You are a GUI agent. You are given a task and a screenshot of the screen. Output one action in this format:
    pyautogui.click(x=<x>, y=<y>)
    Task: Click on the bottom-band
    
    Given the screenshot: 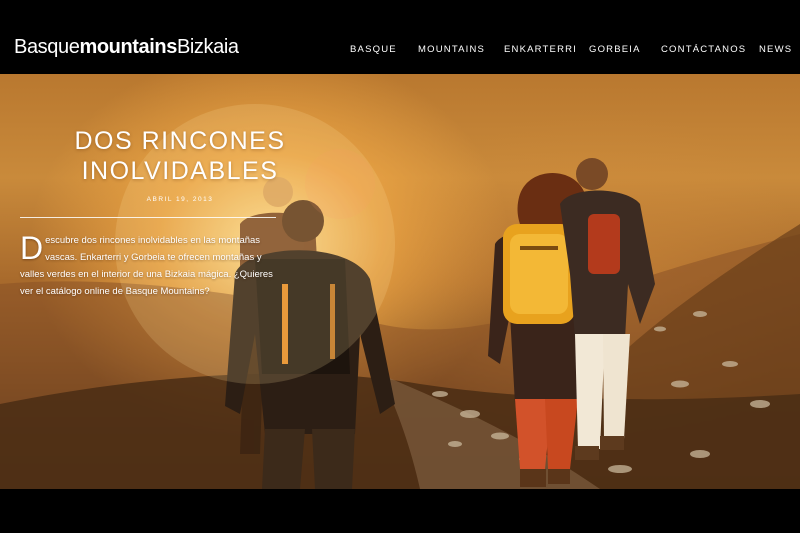 What is the action you would take?
    pyautogui.click(x=400, y=511)
    